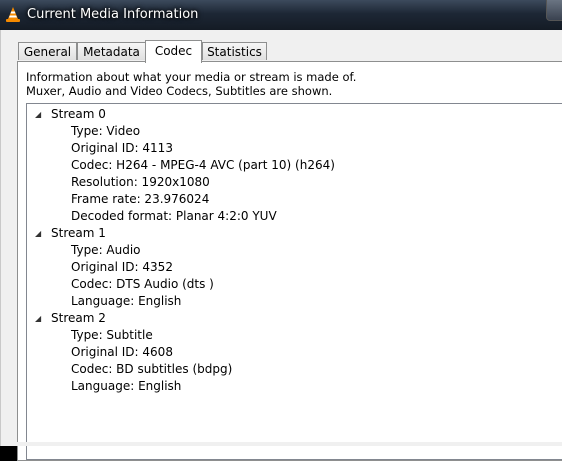 The height and width of the screenshot is (461, 562). What do you see at coordinates (105, 131) in the screenshot?
I see `stream-attribute: Type: Video` at bounding box center [105, 131].